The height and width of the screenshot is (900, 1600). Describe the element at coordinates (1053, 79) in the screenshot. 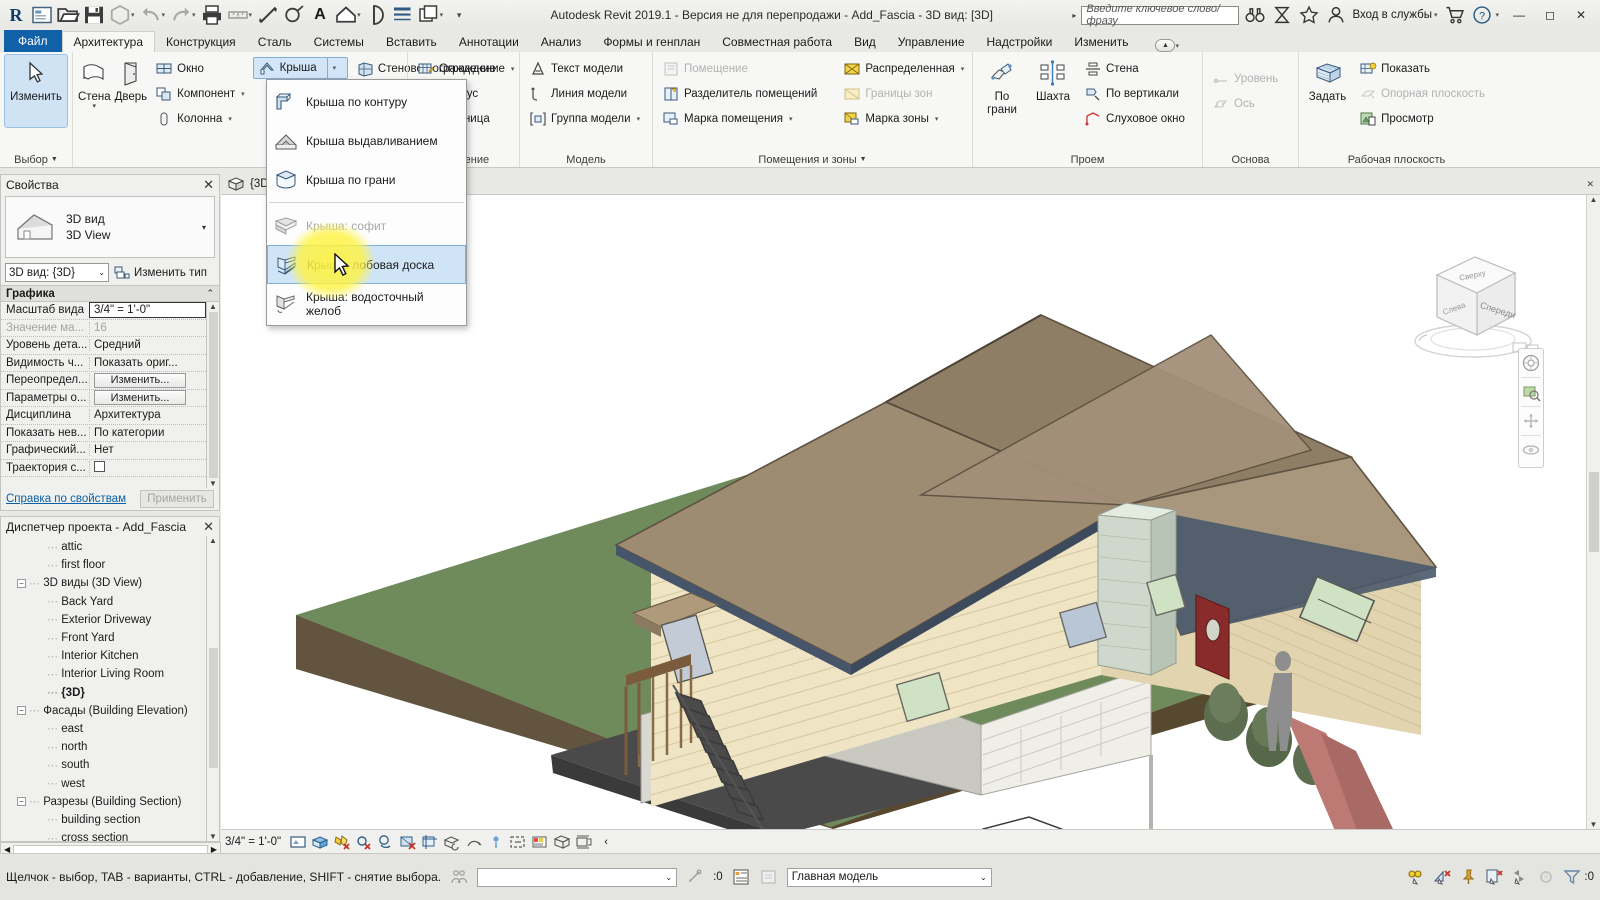

I see `shaft-button: Шахта` at that location.